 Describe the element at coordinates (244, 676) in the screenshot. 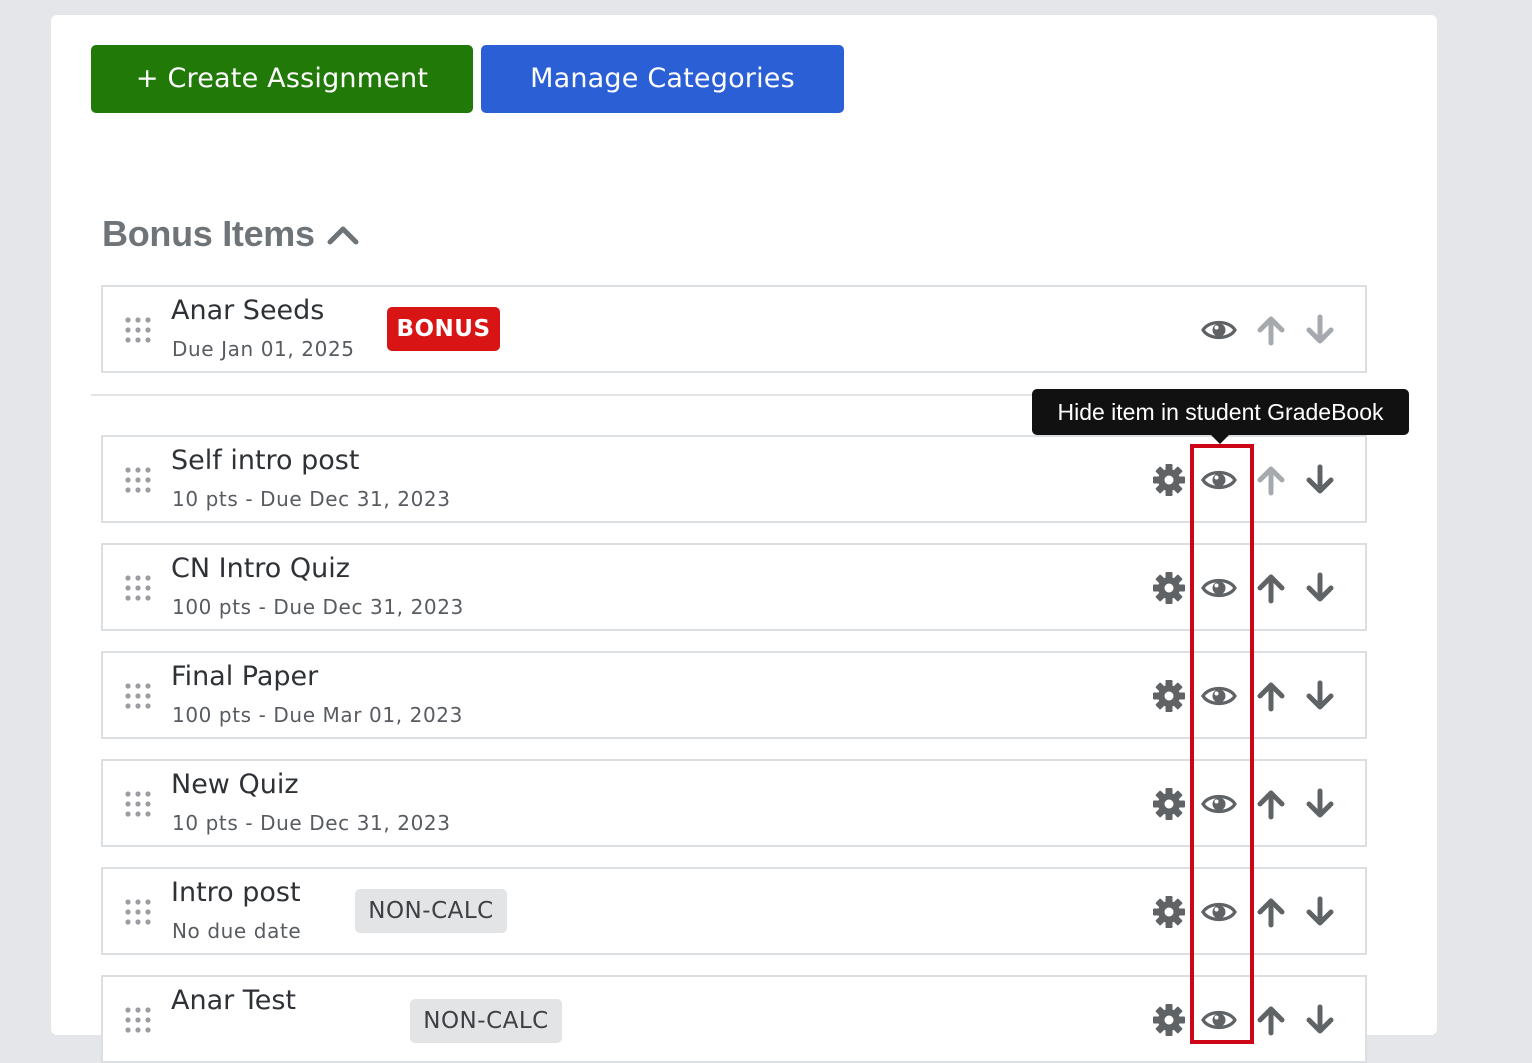

I see `item-title: Final Paper` at that location.